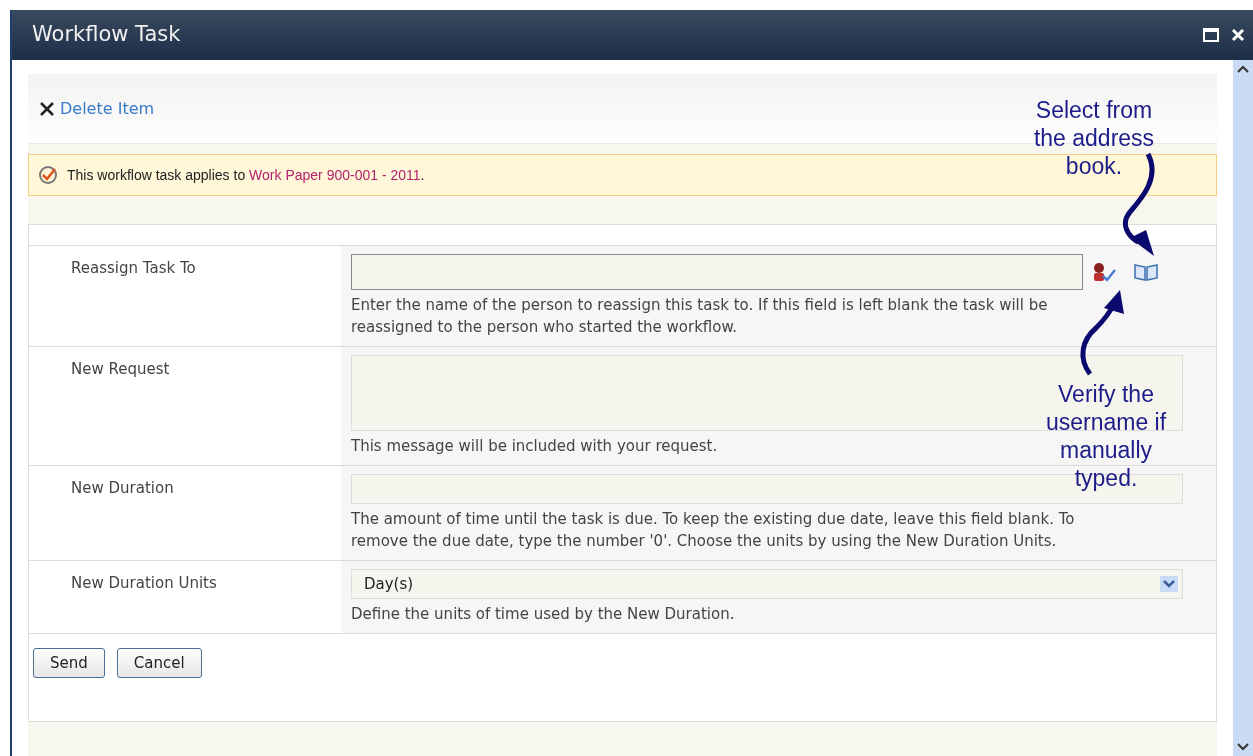 The width and height of the screenshot is (1253, 756). Describe the element at coordinates (1211, 35) in the screenshot. I see `maximize-icon` at that location.